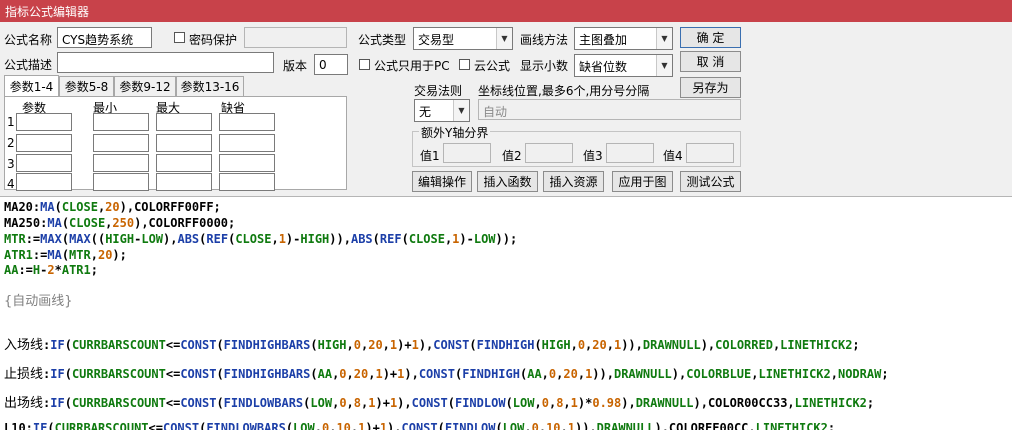 The image size is (1012, 430). What do you see at coordinates (11, 164) in the screenshot?
I see `param-row-number: 3` at bounding box center [11, 164].